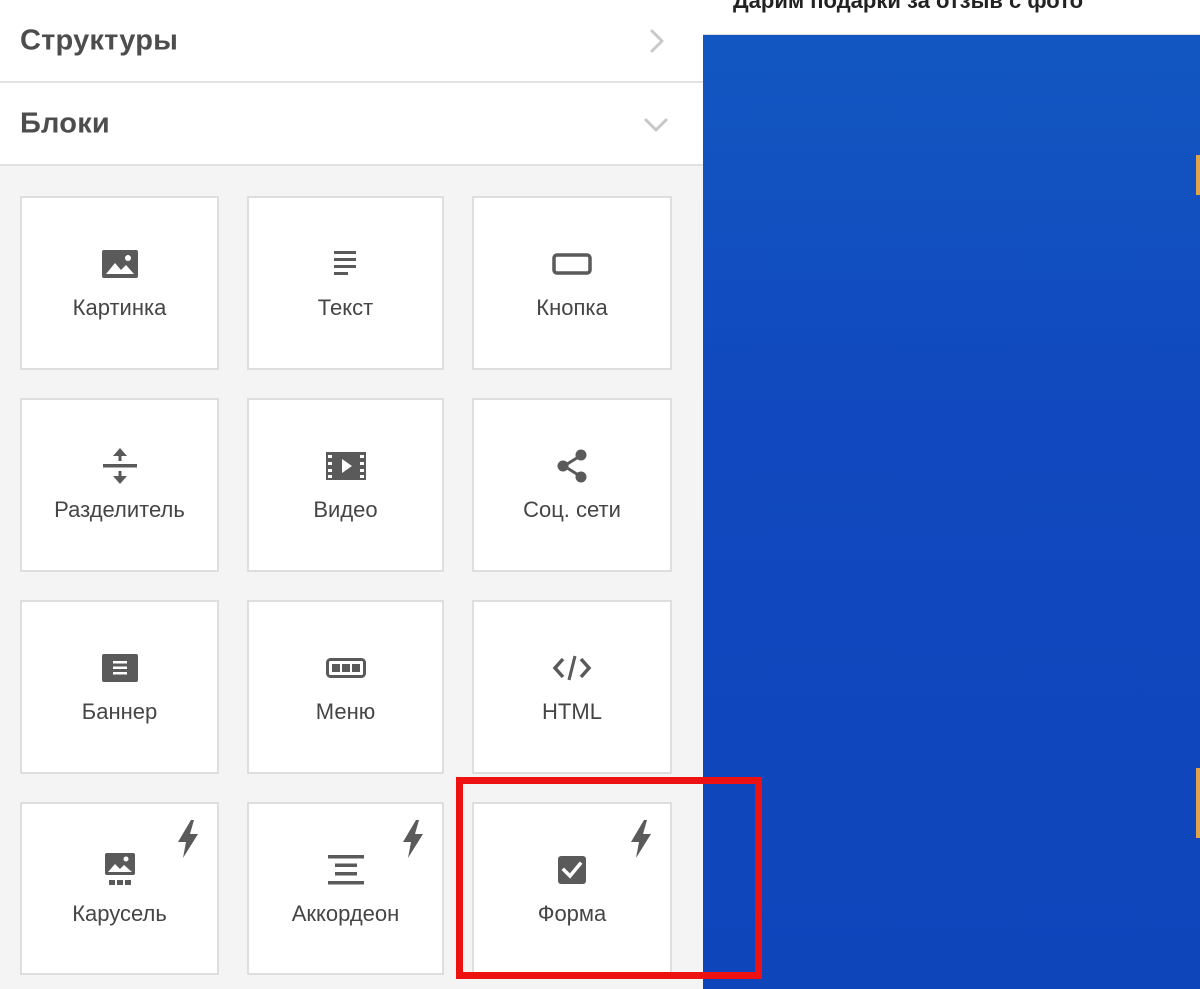 Image resolution: width=1200 pixels, height=989 pixels. Describe the element at coordinates (572, 283) in the screenshot. I see `tile-button: Кнопка` at that location.